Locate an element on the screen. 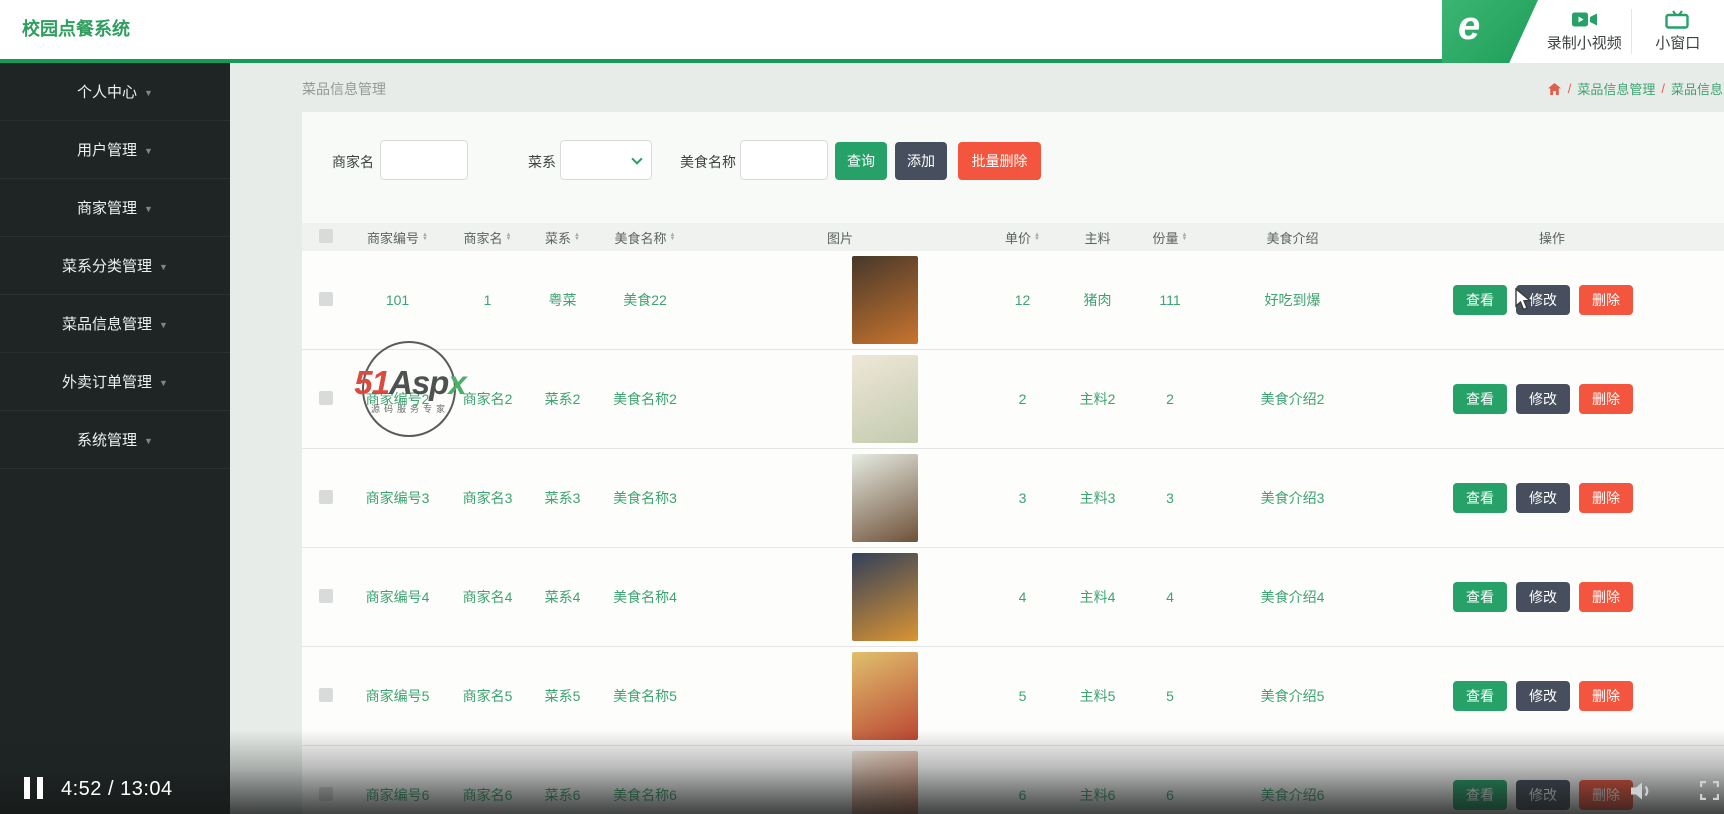  column-header-label: 美食介绍 is located at coordinates (1292, 238).